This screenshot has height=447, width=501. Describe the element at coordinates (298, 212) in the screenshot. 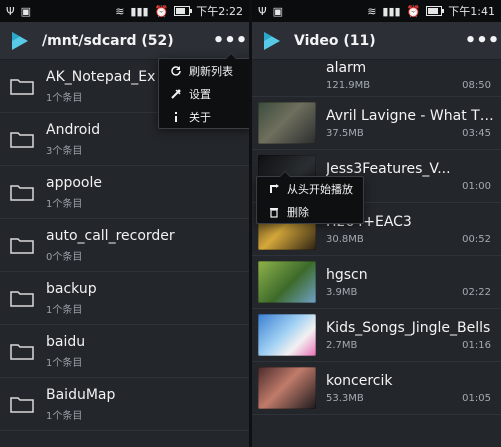

I see `menu-item-label: 删除` at that location.